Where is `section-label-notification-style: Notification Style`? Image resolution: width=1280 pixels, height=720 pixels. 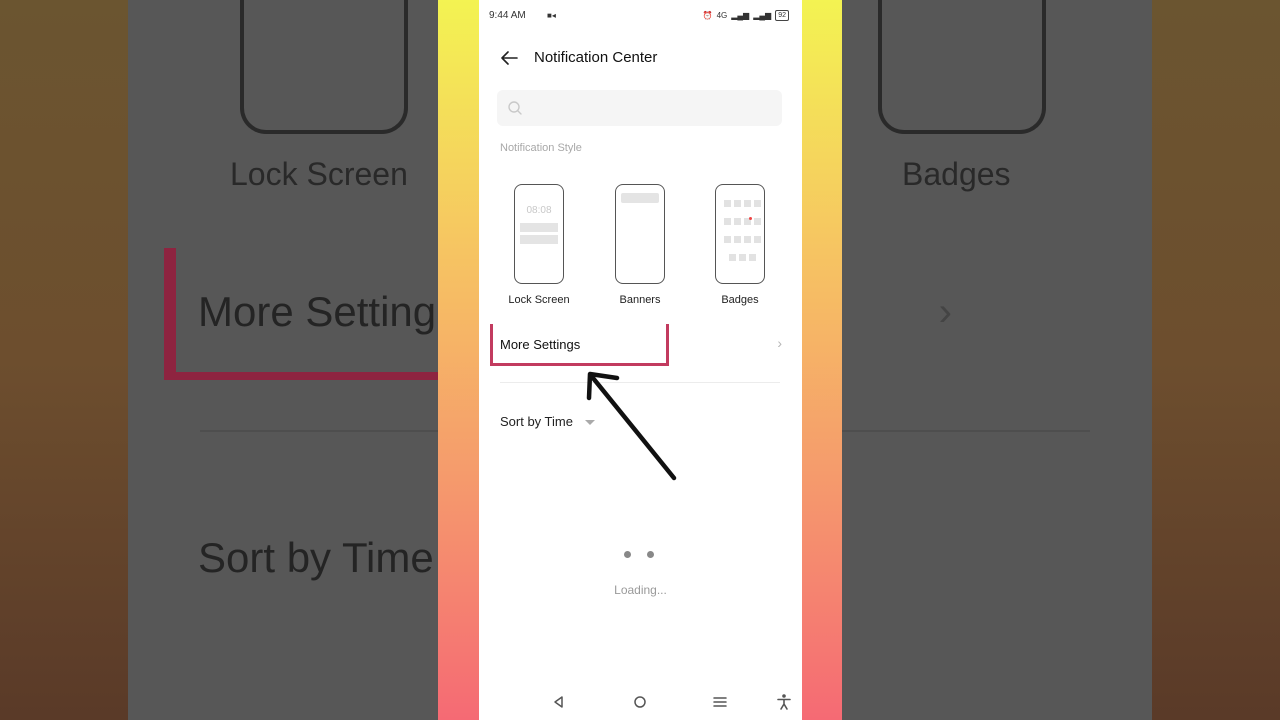
section-label-notification-style: Notification Style is located at coordinates (541, 148).